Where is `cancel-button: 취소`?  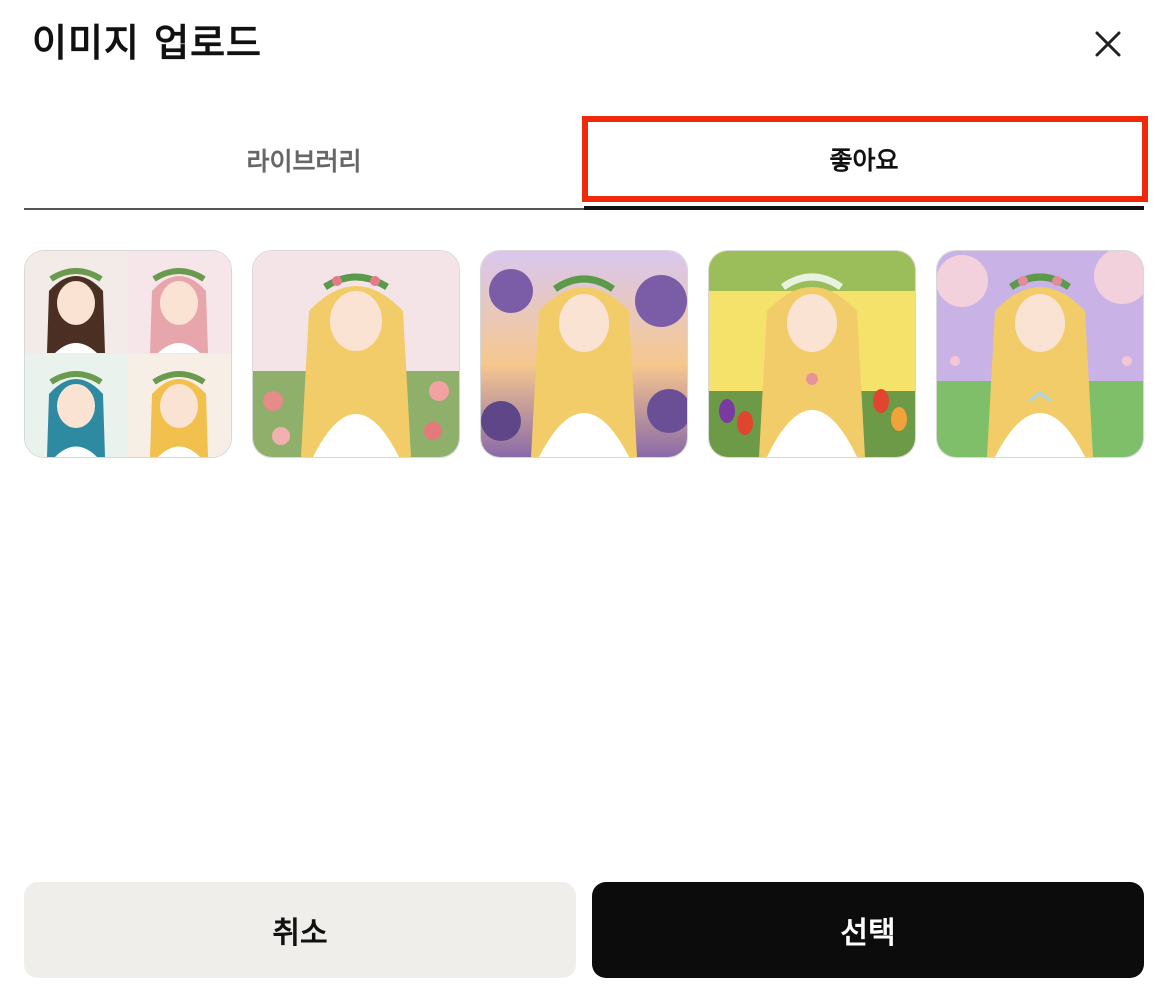 cancel-button: 취소 is located at coordinates (300, 930).